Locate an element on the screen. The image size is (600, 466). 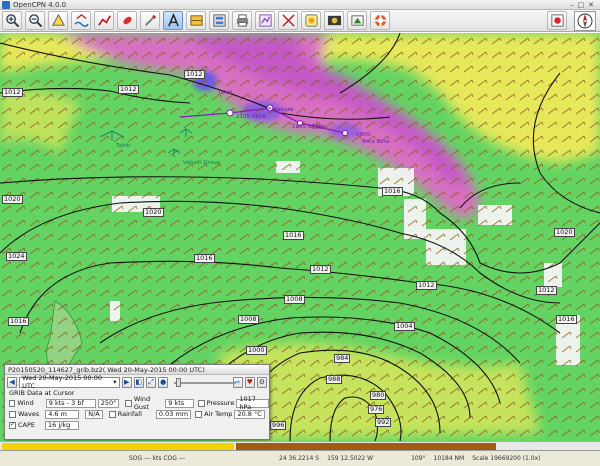
chevron-down-icon: ▾ is located at coordinates (115, 382).